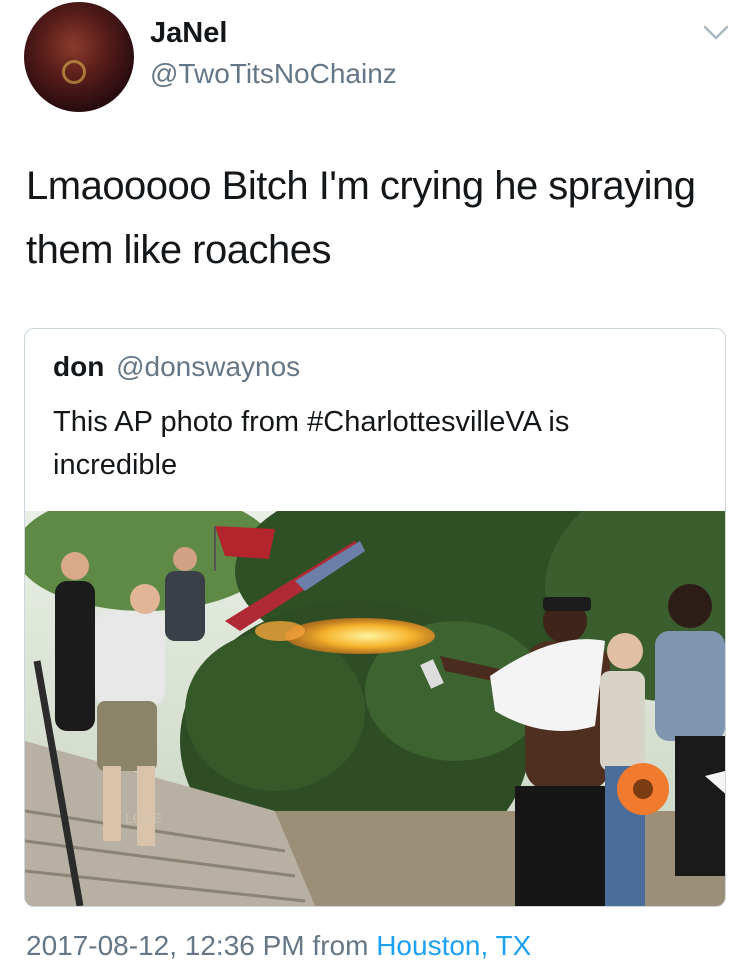 The image size is (750, 962). Describe the element at coordinates (79, 57) in the screenshot. I see `avatar` at that location.